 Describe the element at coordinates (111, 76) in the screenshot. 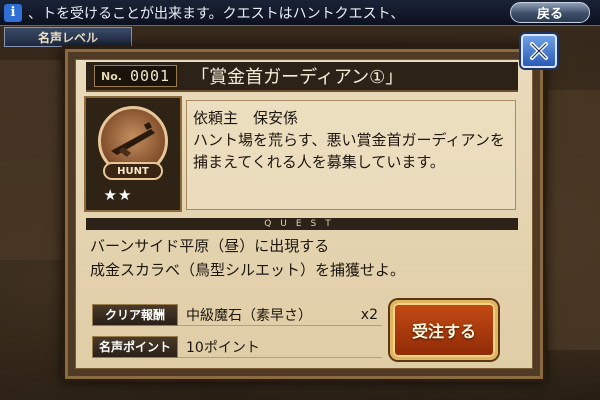

I see `quest-number-label: No.` at that location.